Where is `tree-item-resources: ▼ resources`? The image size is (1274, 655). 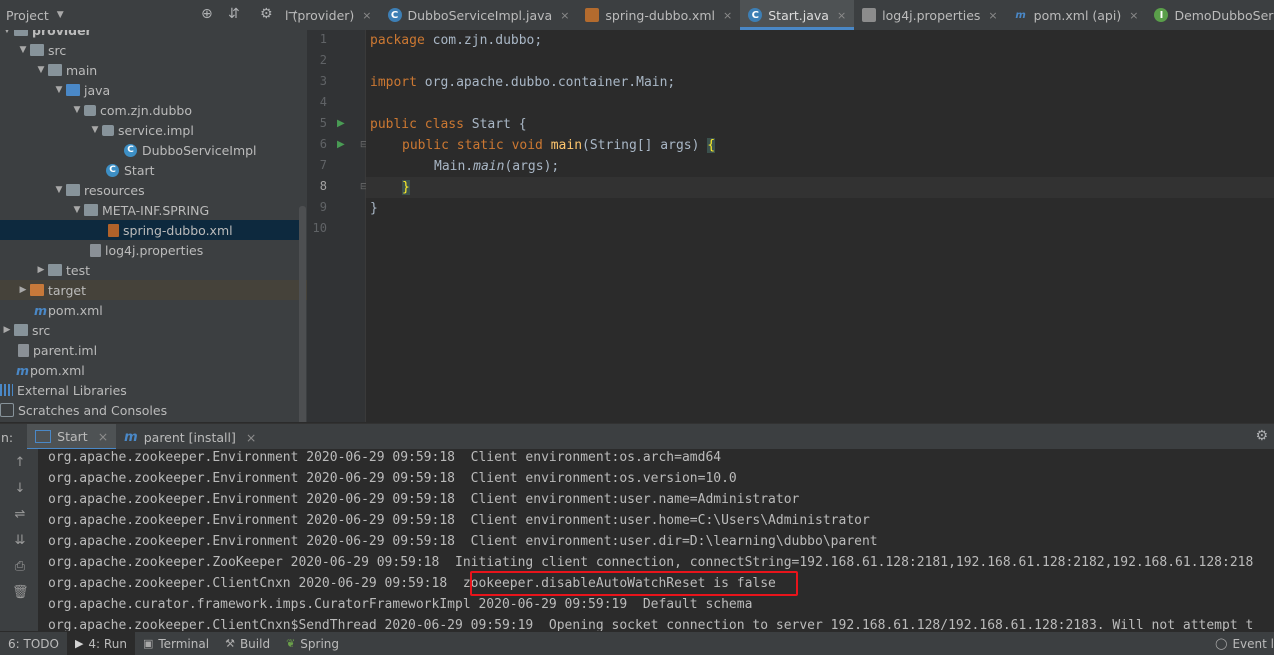
tree-item-resources: ▼ resources is located at coordinates (153, 190).